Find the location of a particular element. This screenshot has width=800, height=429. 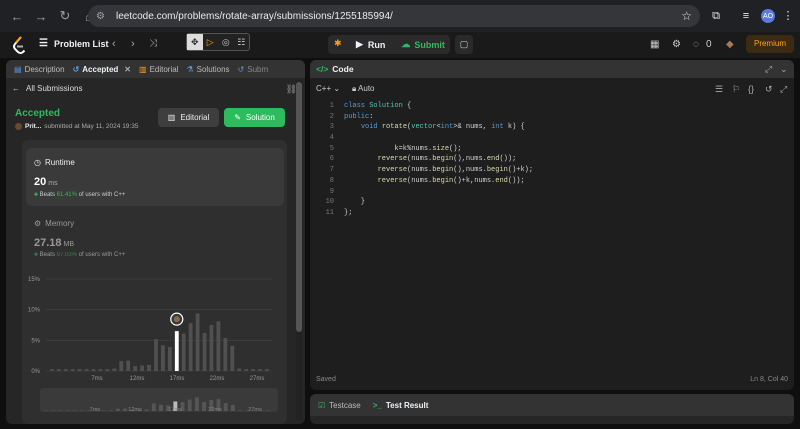

line-number: 6 is located at coordinates (331, 159).